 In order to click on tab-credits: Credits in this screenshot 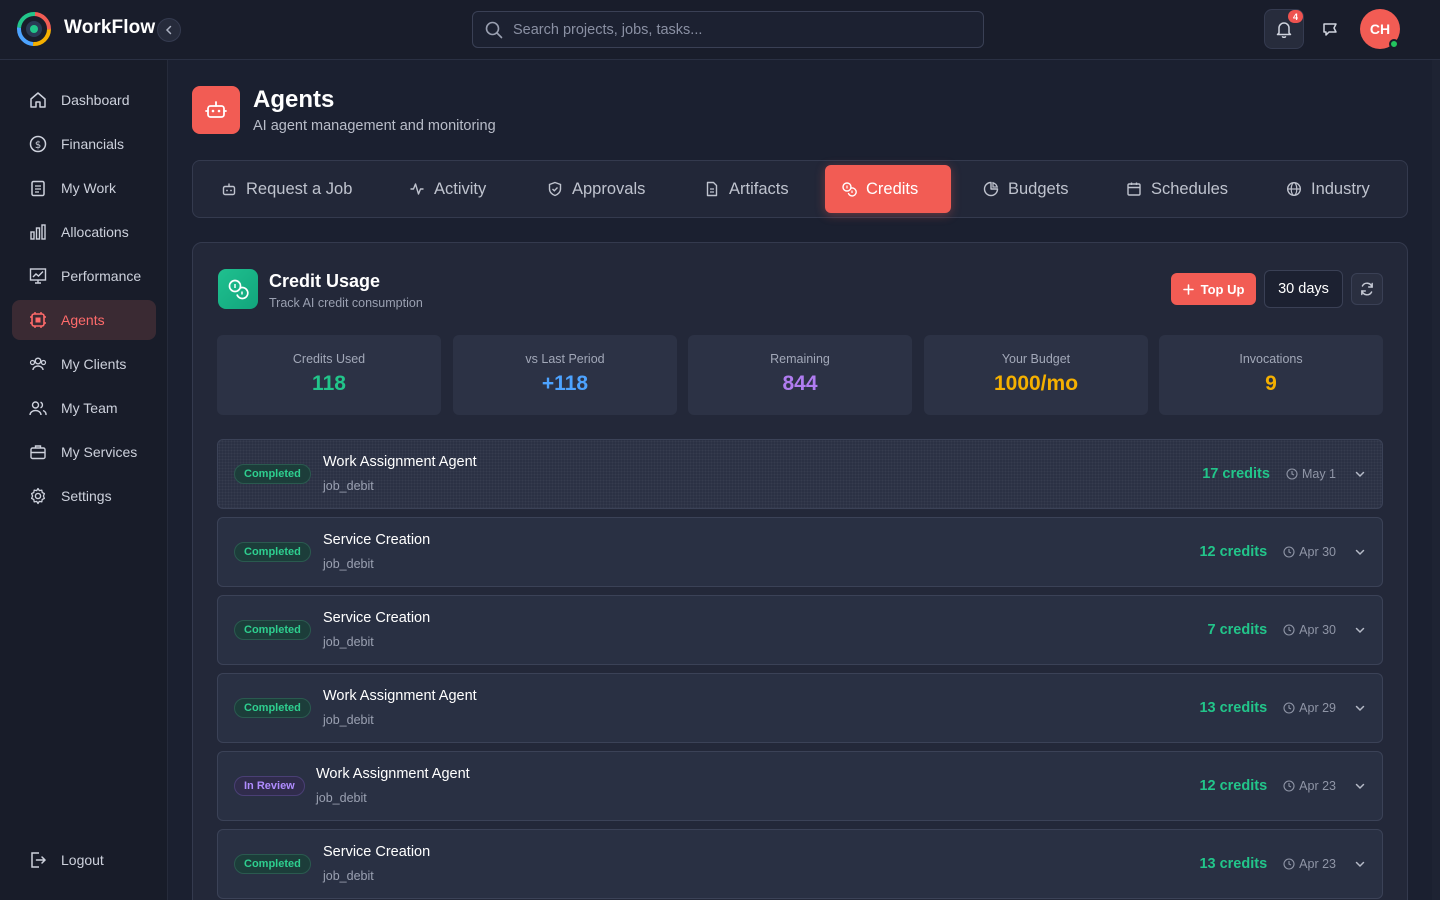, I will do `click(888, 189)`.